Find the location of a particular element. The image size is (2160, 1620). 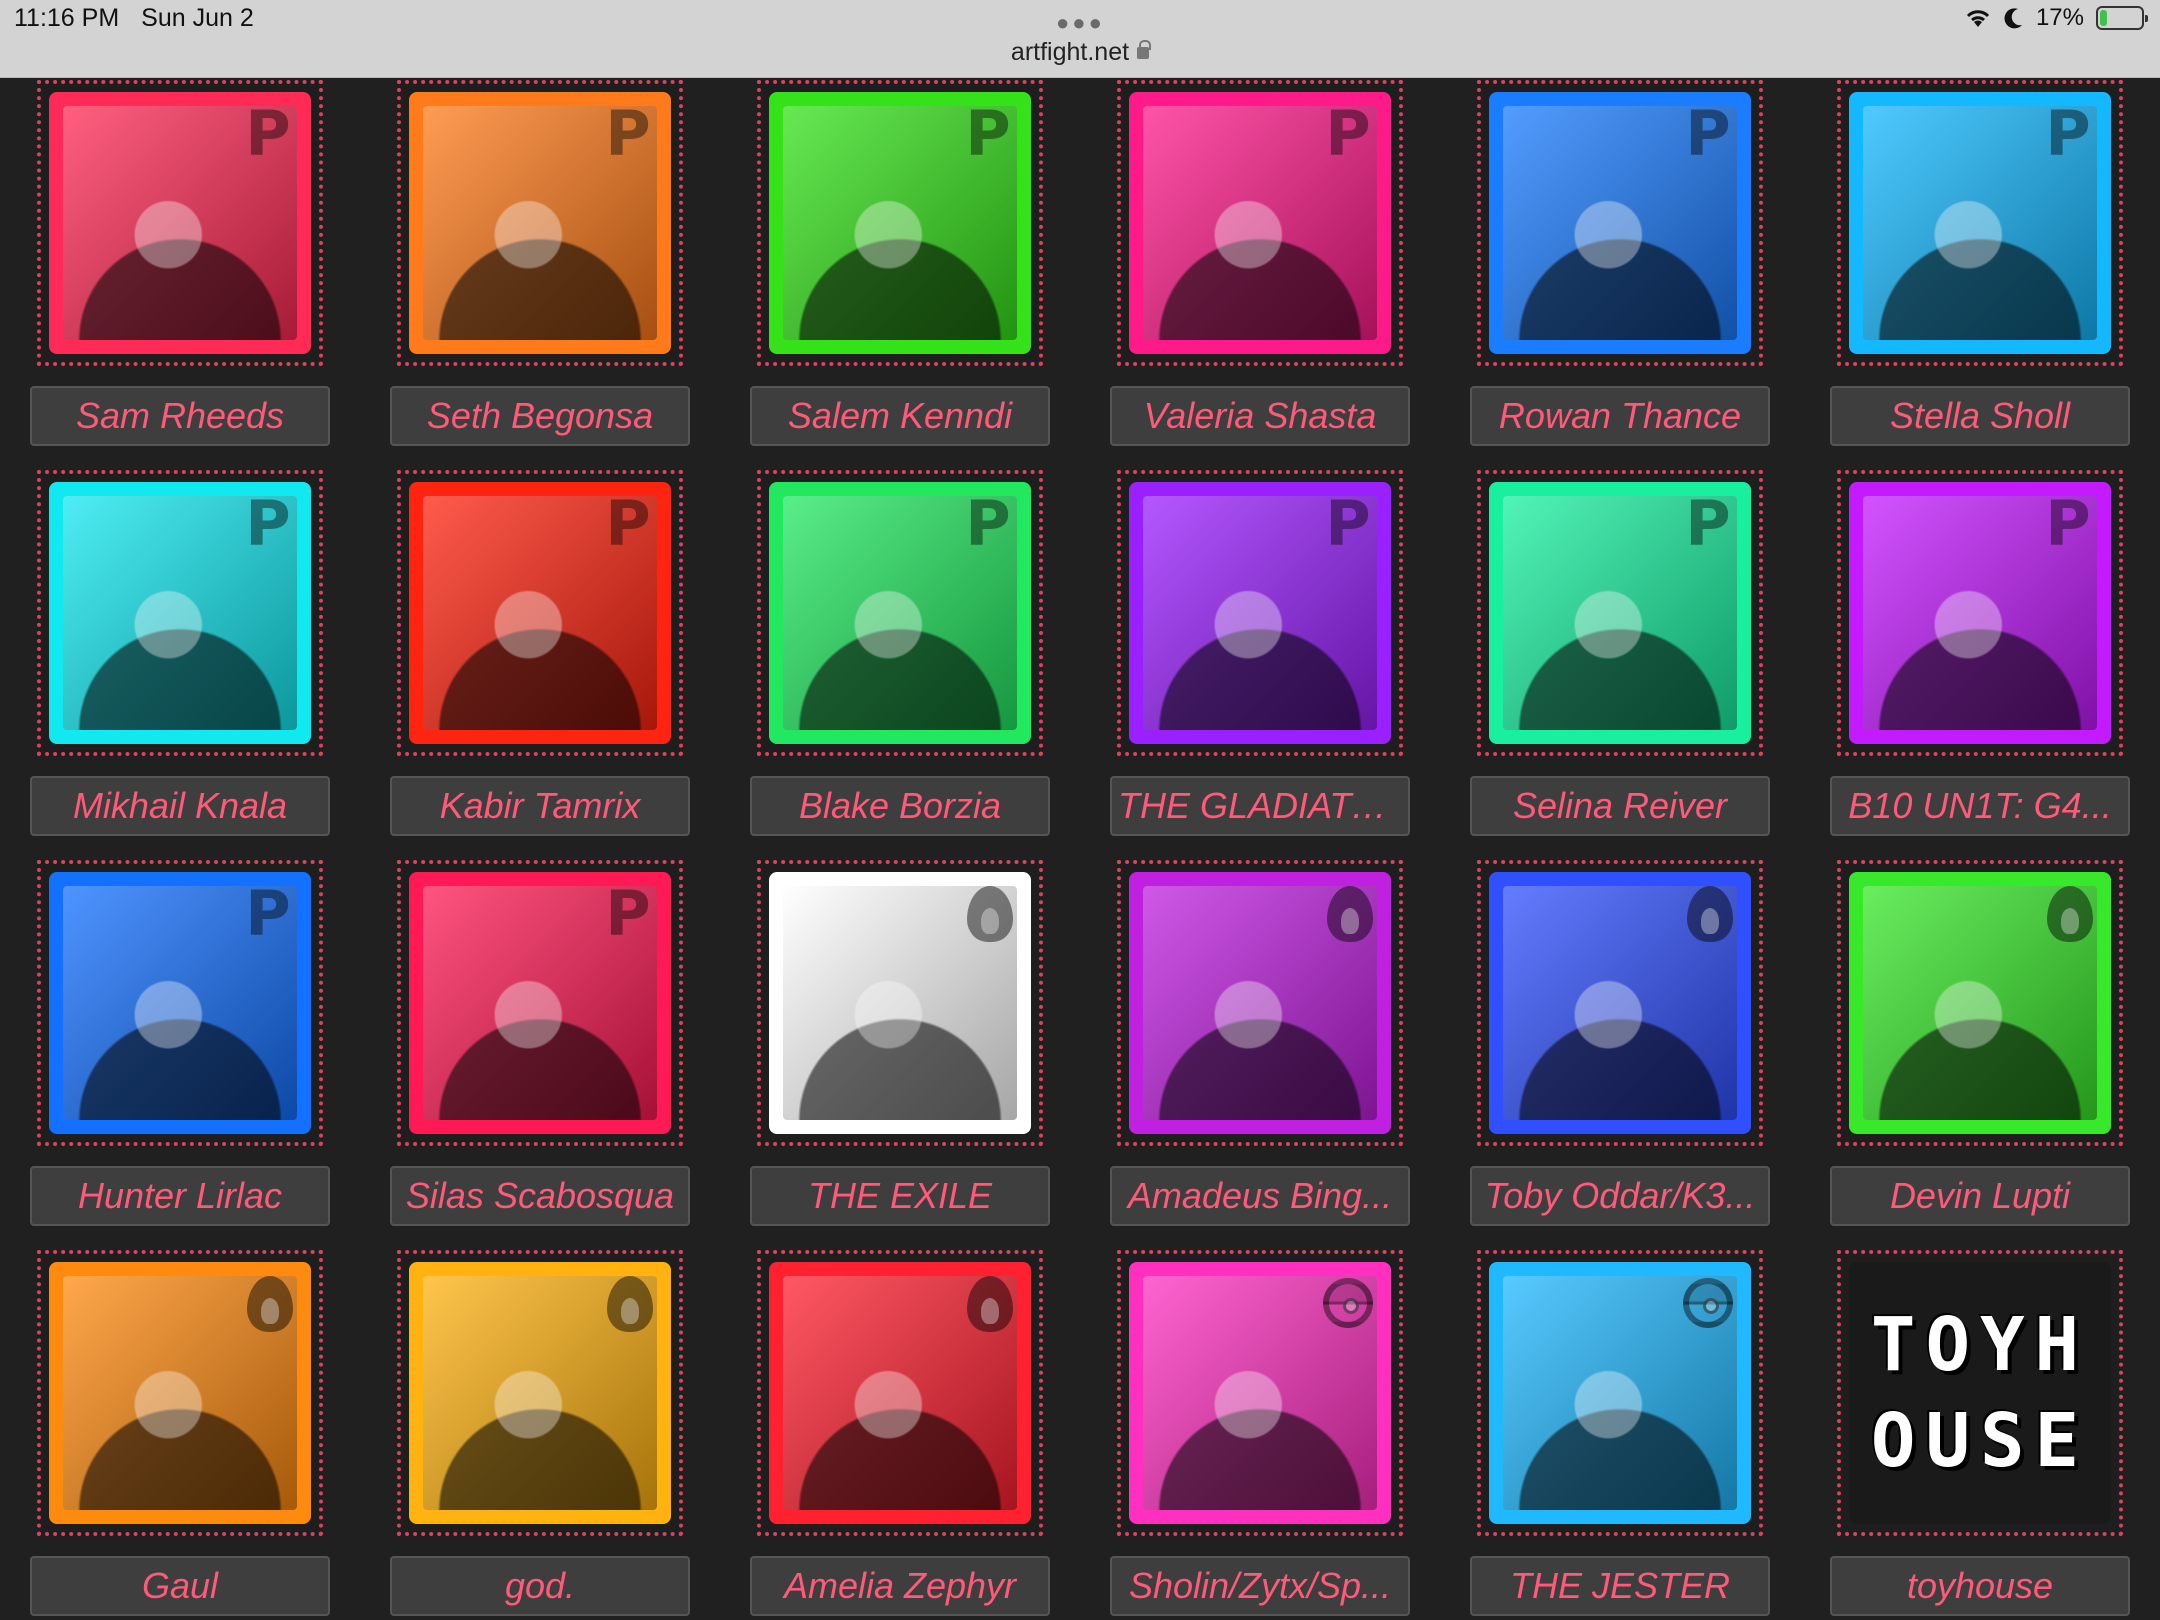

character-name-button: Silas Scabosqua is located at coordinates (540, 1196).